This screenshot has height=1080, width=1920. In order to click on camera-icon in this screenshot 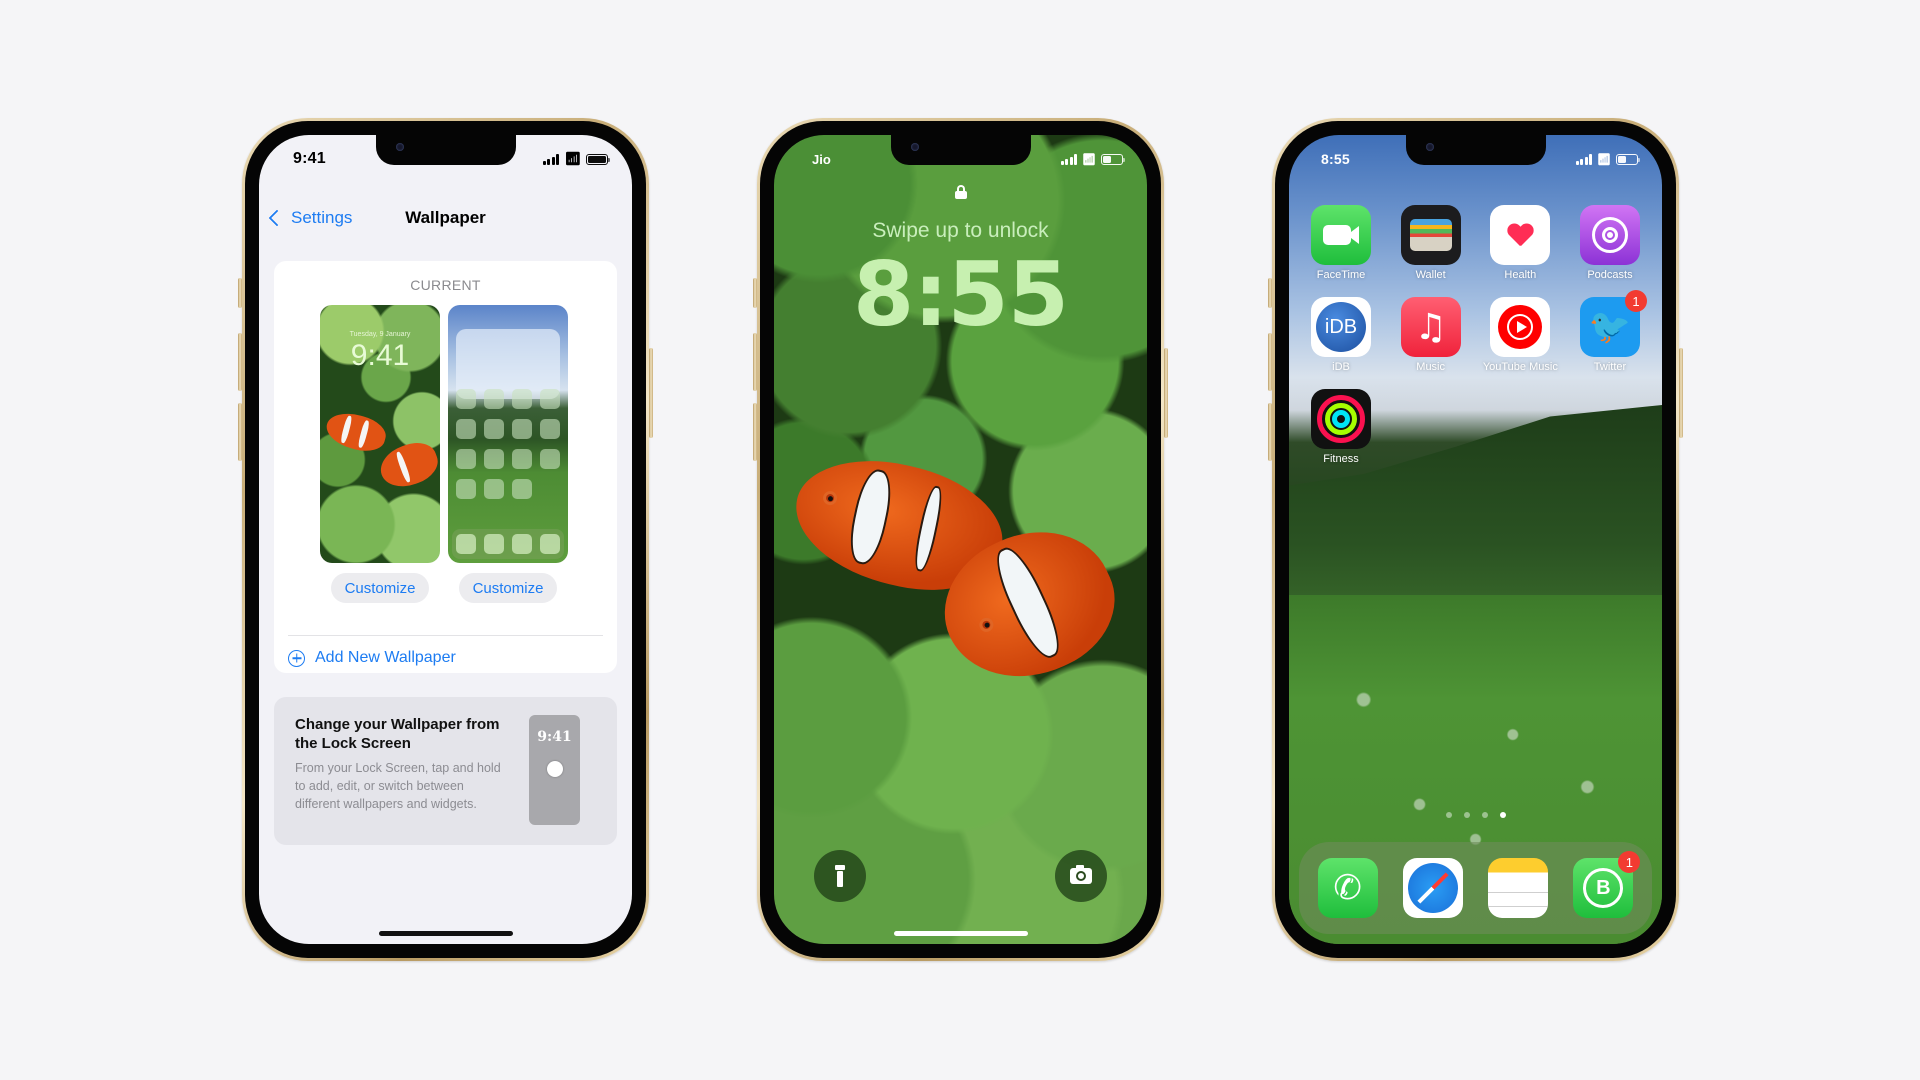, I will do `click(1081, 874)`.